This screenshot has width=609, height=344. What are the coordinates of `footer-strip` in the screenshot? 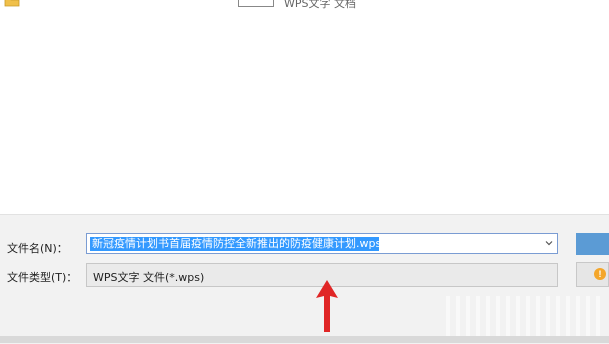 It's located at (304, 339).